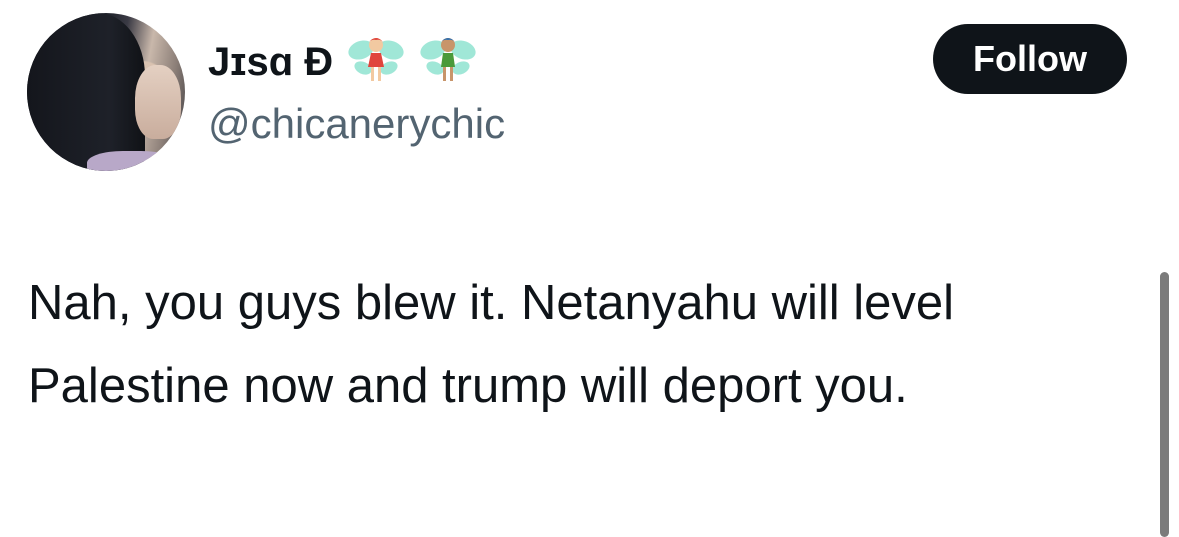 The width and height of the screenshot is (1179, 537). I want to click on avatar-collar, so click(132, 161).